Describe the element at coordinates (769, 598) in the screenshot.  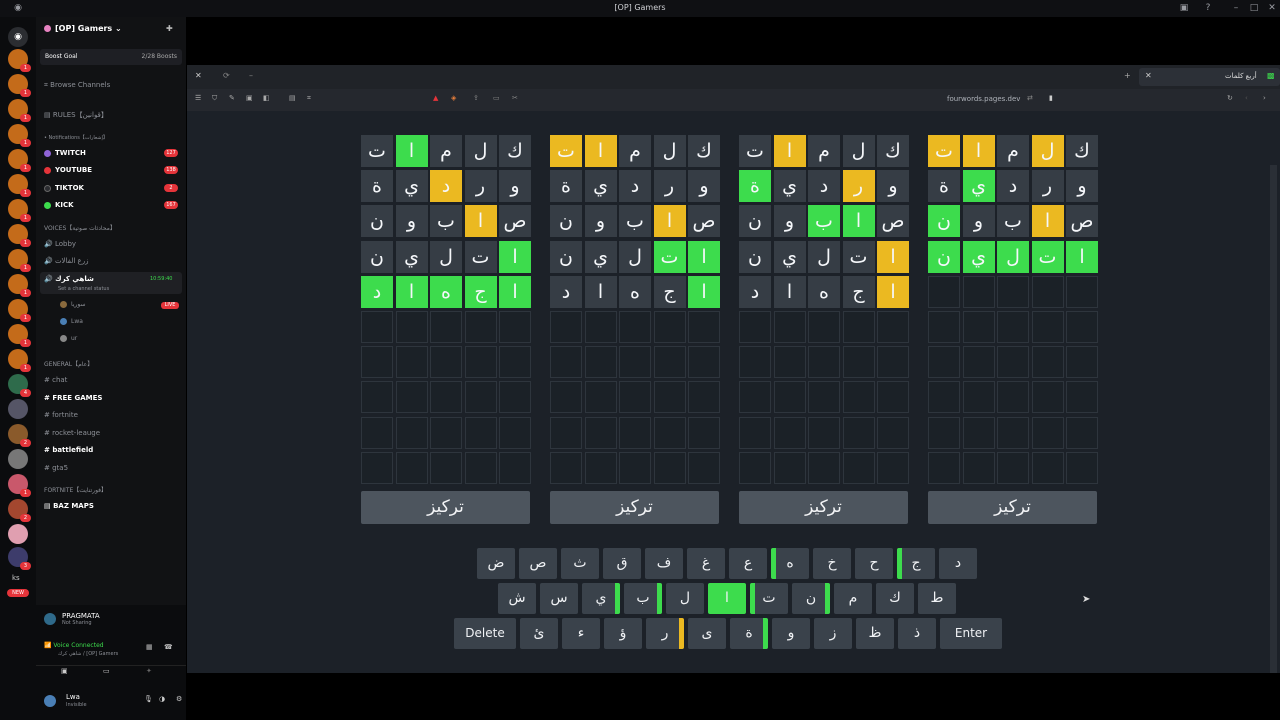
I see `letter-key: ت` at that location.